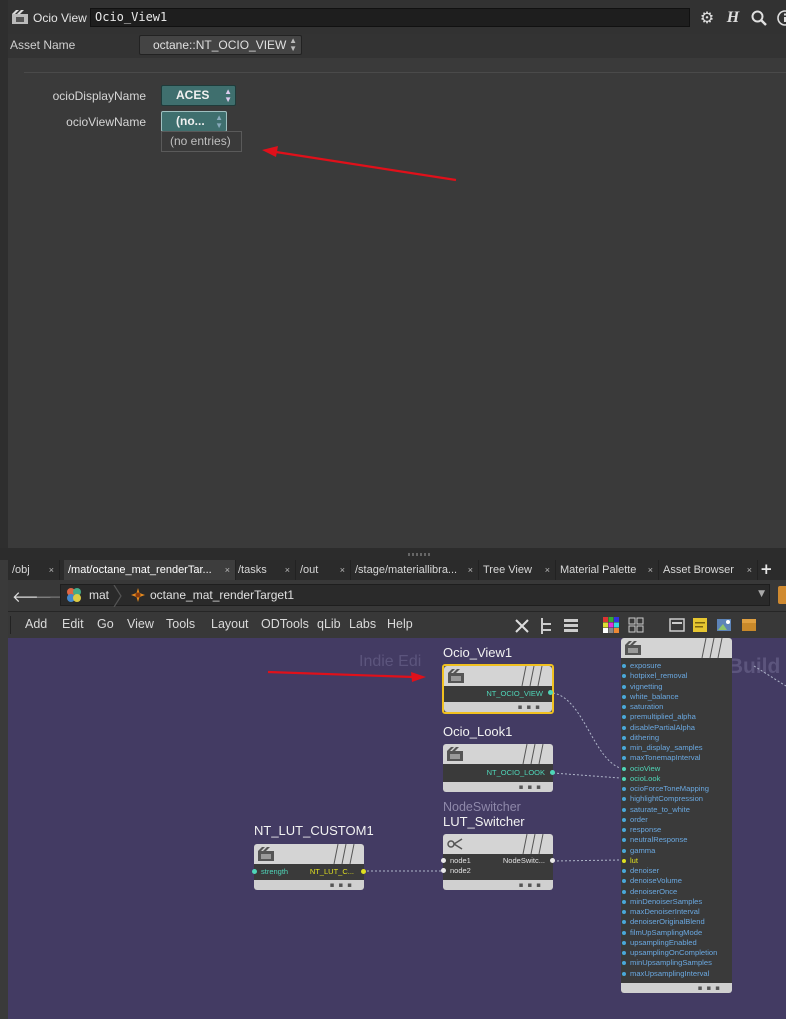 This screenshot has height=1019, width=786. Describe the element at coordinates (667, 962) in the screenshot. I see `input-param-minupsamplingsamples: minUpsamplingSamples` at that location.